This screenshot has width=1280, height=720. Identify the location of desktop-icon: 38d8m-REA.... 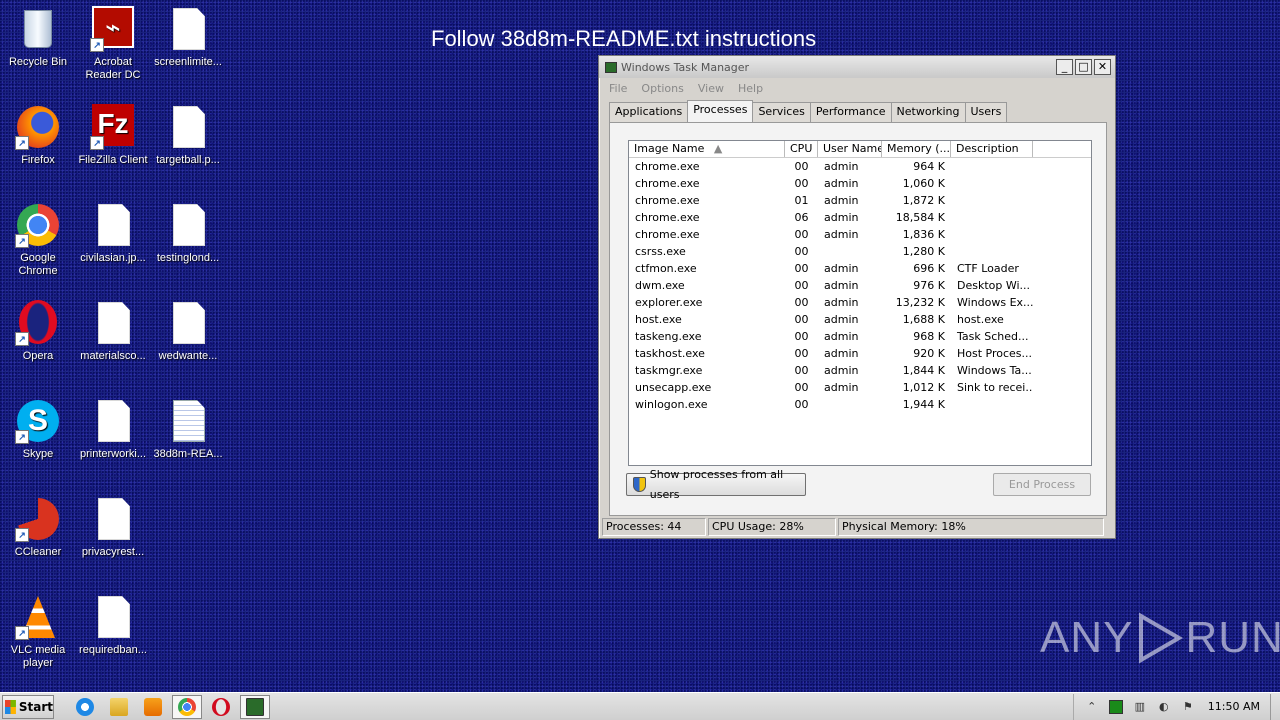
(188, 444).